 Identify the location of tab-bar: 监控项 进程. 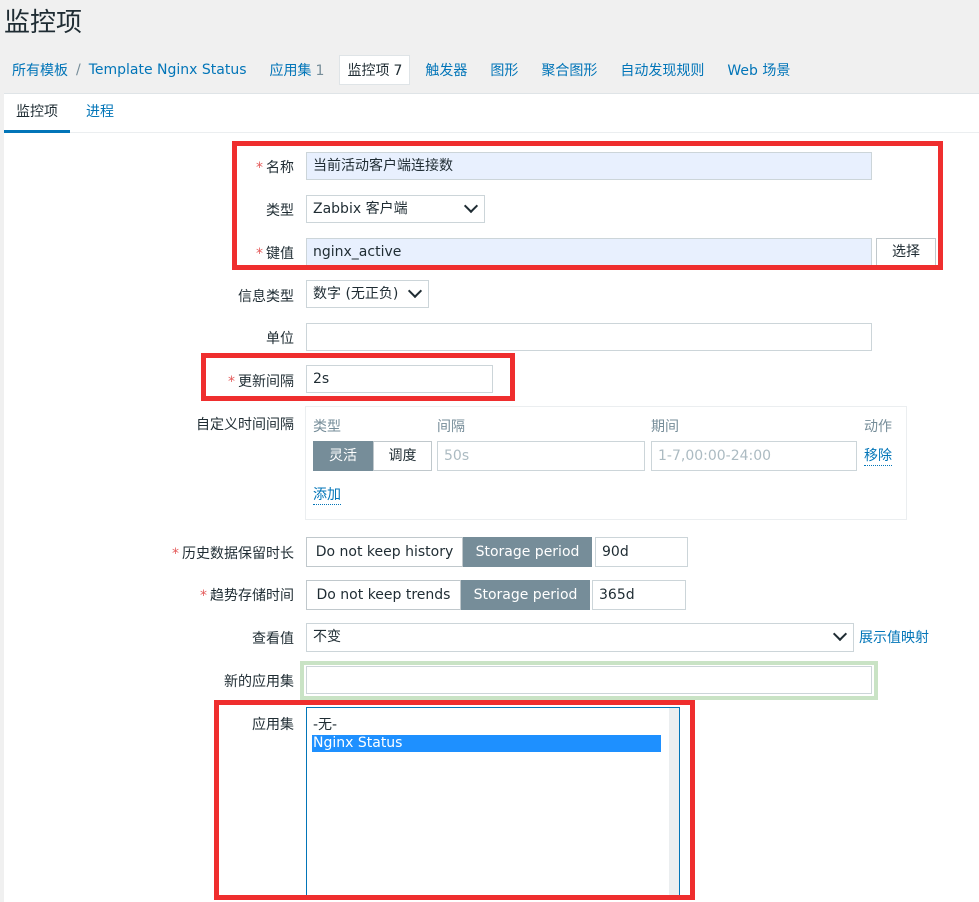
(491, 113).